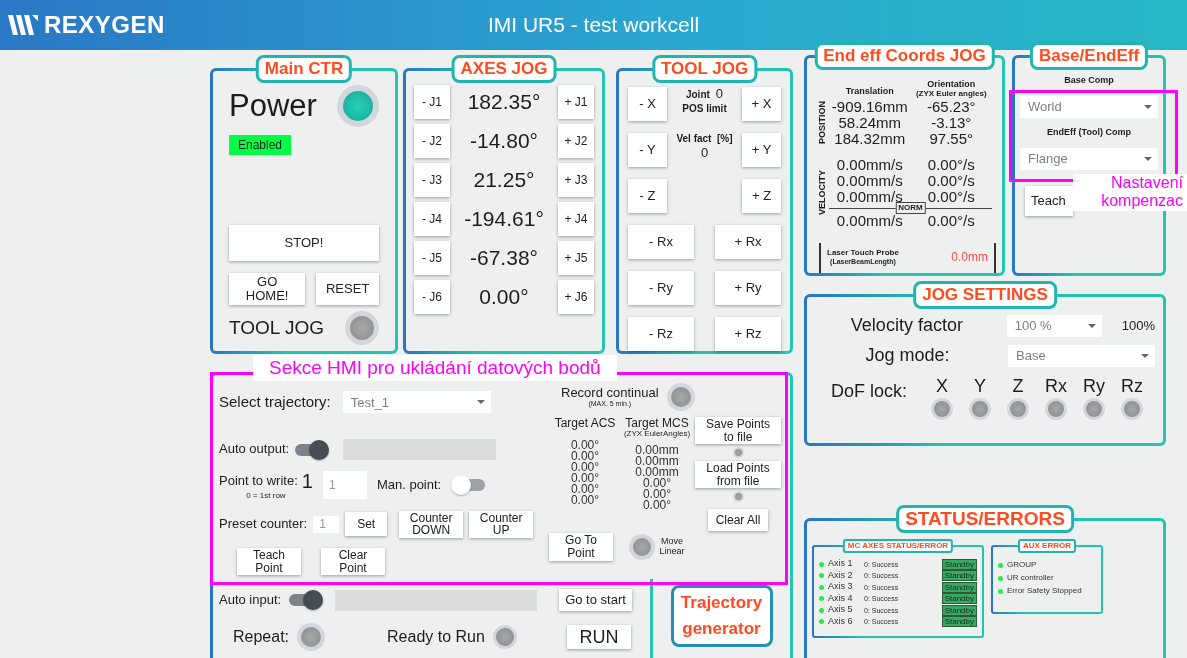  I want to click on logo-icon, so click(23, 25).